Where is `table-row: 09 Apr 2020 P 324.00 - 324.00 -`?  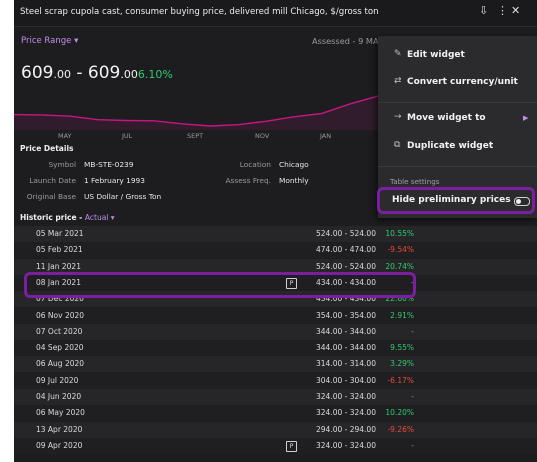 table-row: 09 Apr 2020 P 324.00 - 324.00 - is located at coordinates (275, 445).